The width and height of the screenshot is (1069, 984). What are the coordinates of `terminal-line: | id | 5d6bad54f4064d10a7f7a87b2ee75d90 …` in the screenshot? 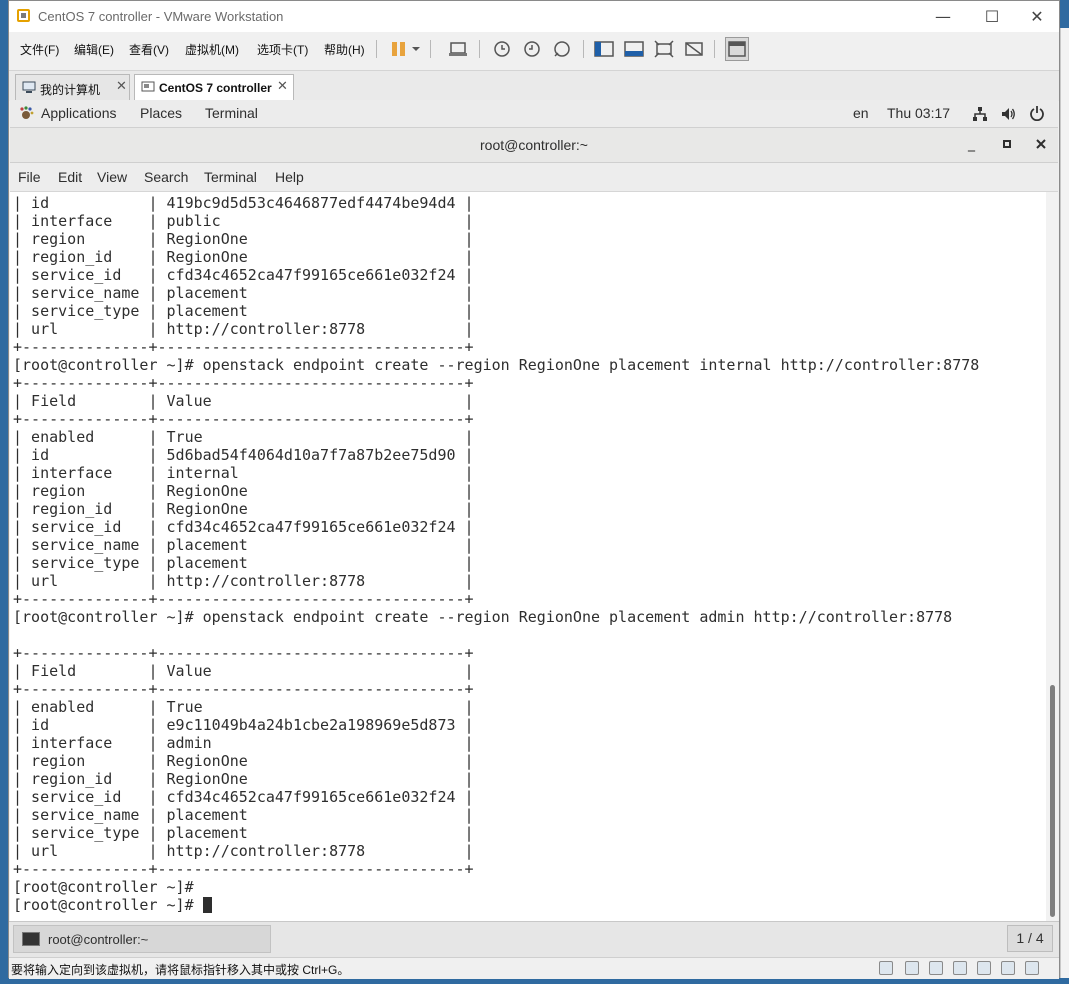 It's located at (243, 455).